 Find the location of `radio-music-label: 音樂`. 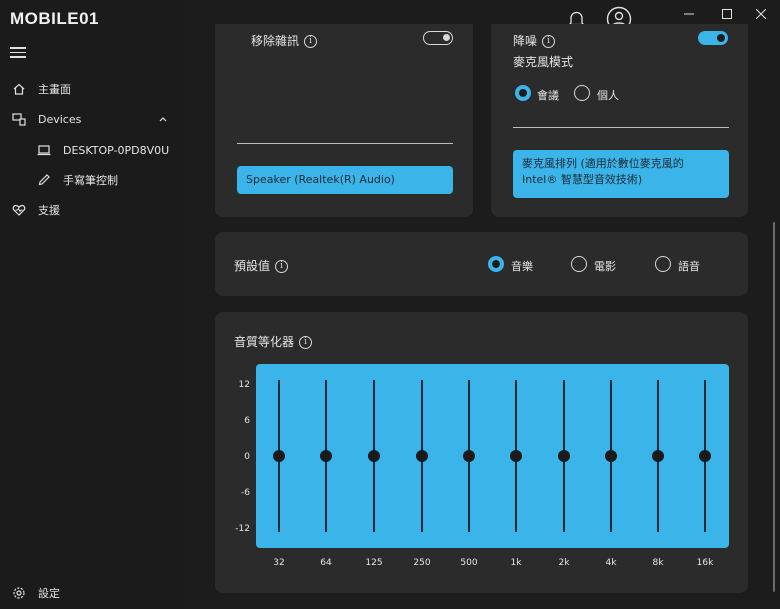

radio-music-label: 音樂 is located at coordinates (522, 266).